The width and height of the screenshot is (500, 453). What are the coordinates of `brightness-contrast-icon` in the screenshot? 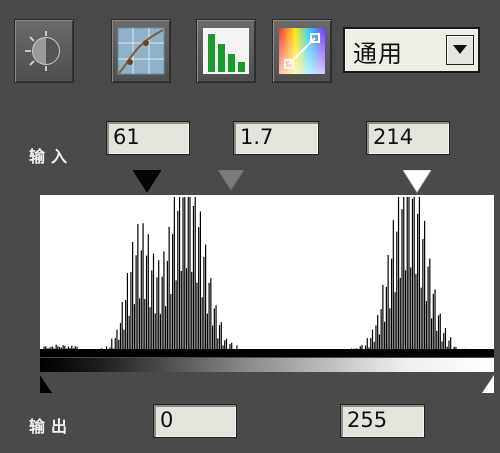 It's located at (44, 51).